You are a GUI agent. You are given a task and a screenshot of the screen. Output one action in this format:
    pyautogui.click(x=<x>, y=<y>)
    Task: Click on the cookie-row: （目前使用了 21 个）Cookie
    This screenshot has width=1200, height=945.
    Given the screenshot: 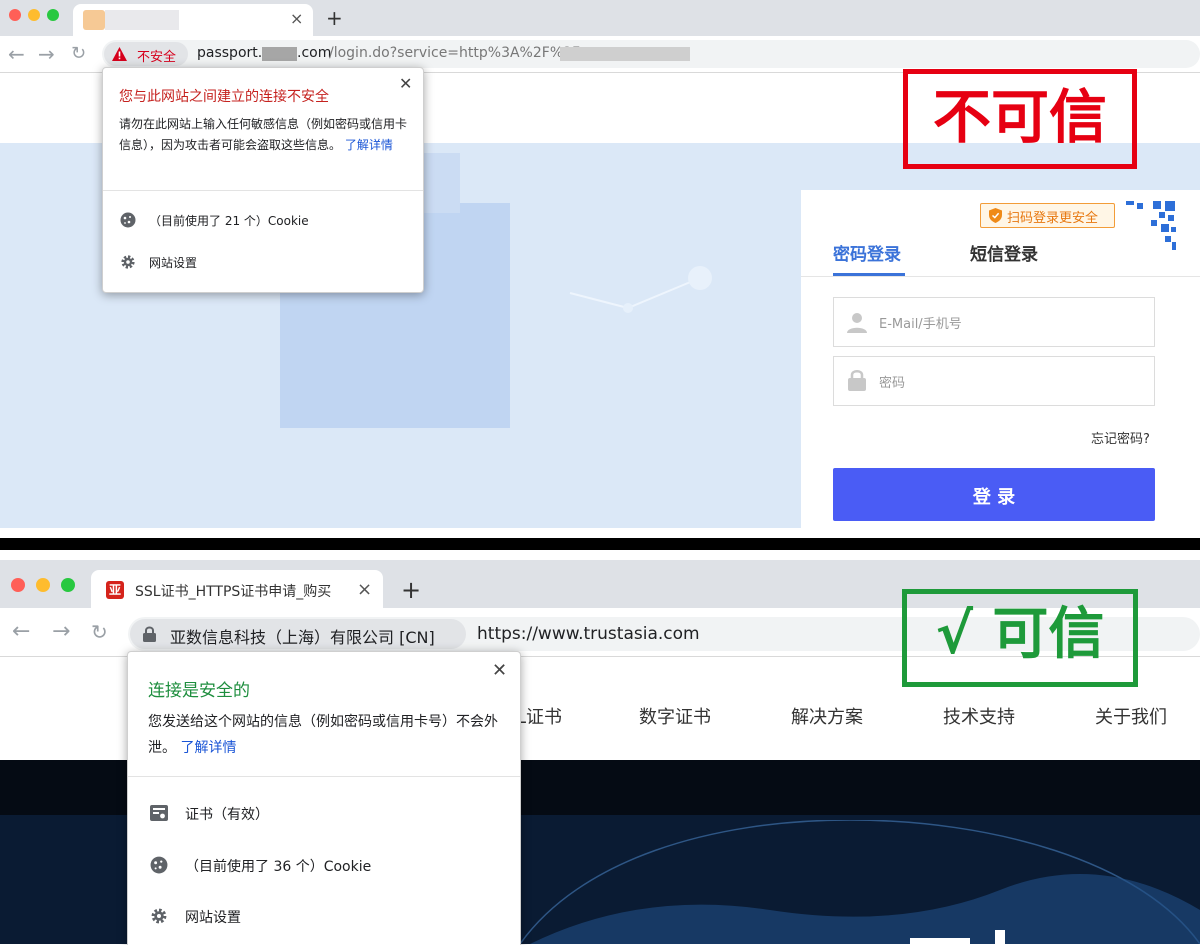 What is the action you would take?
    pyautogui.click(x=229, y=220)
    